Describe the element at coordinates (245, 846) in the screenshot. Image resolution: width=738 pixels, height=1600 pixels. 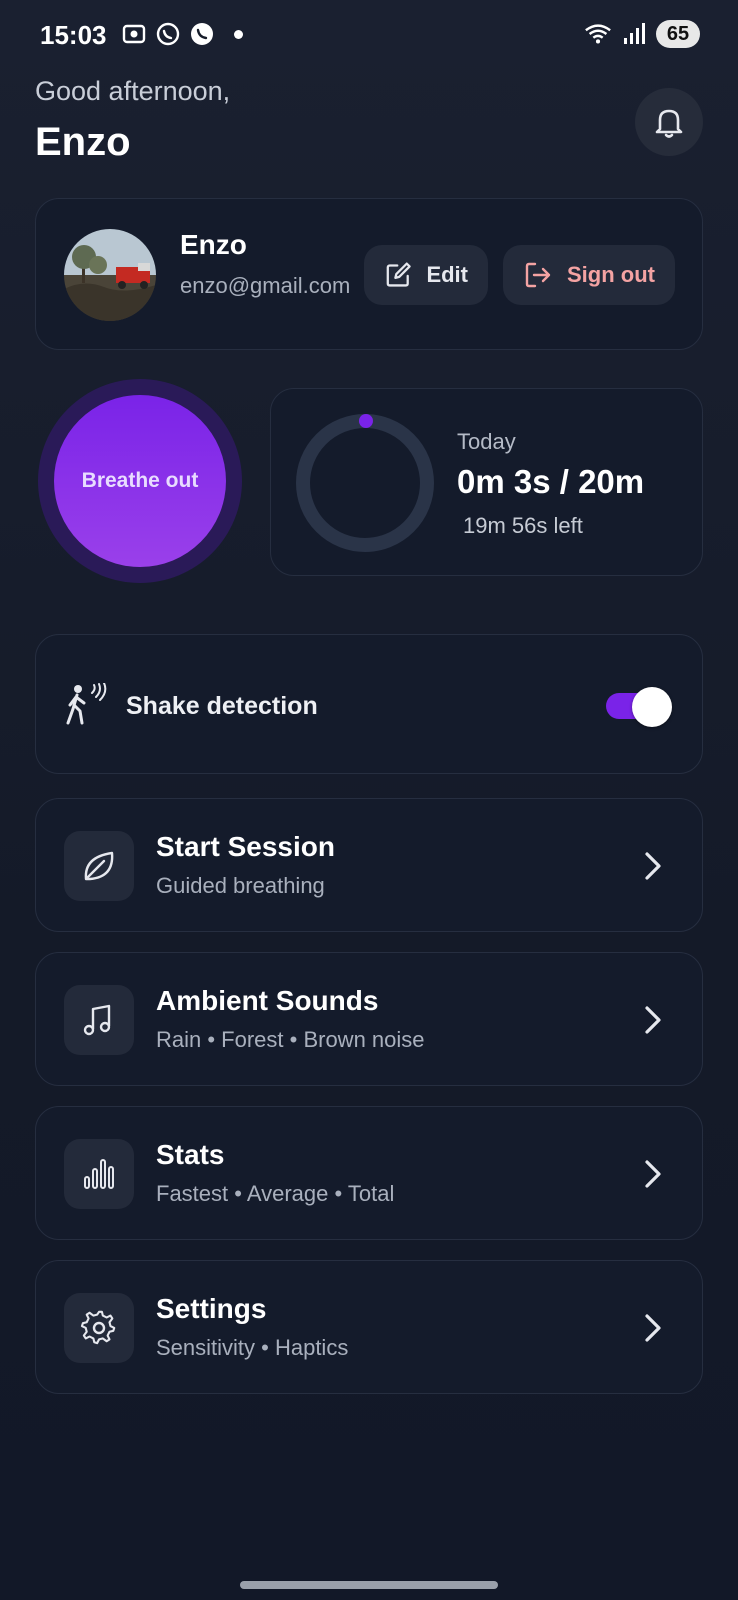
I see `menu-title: Start Session` at that location.